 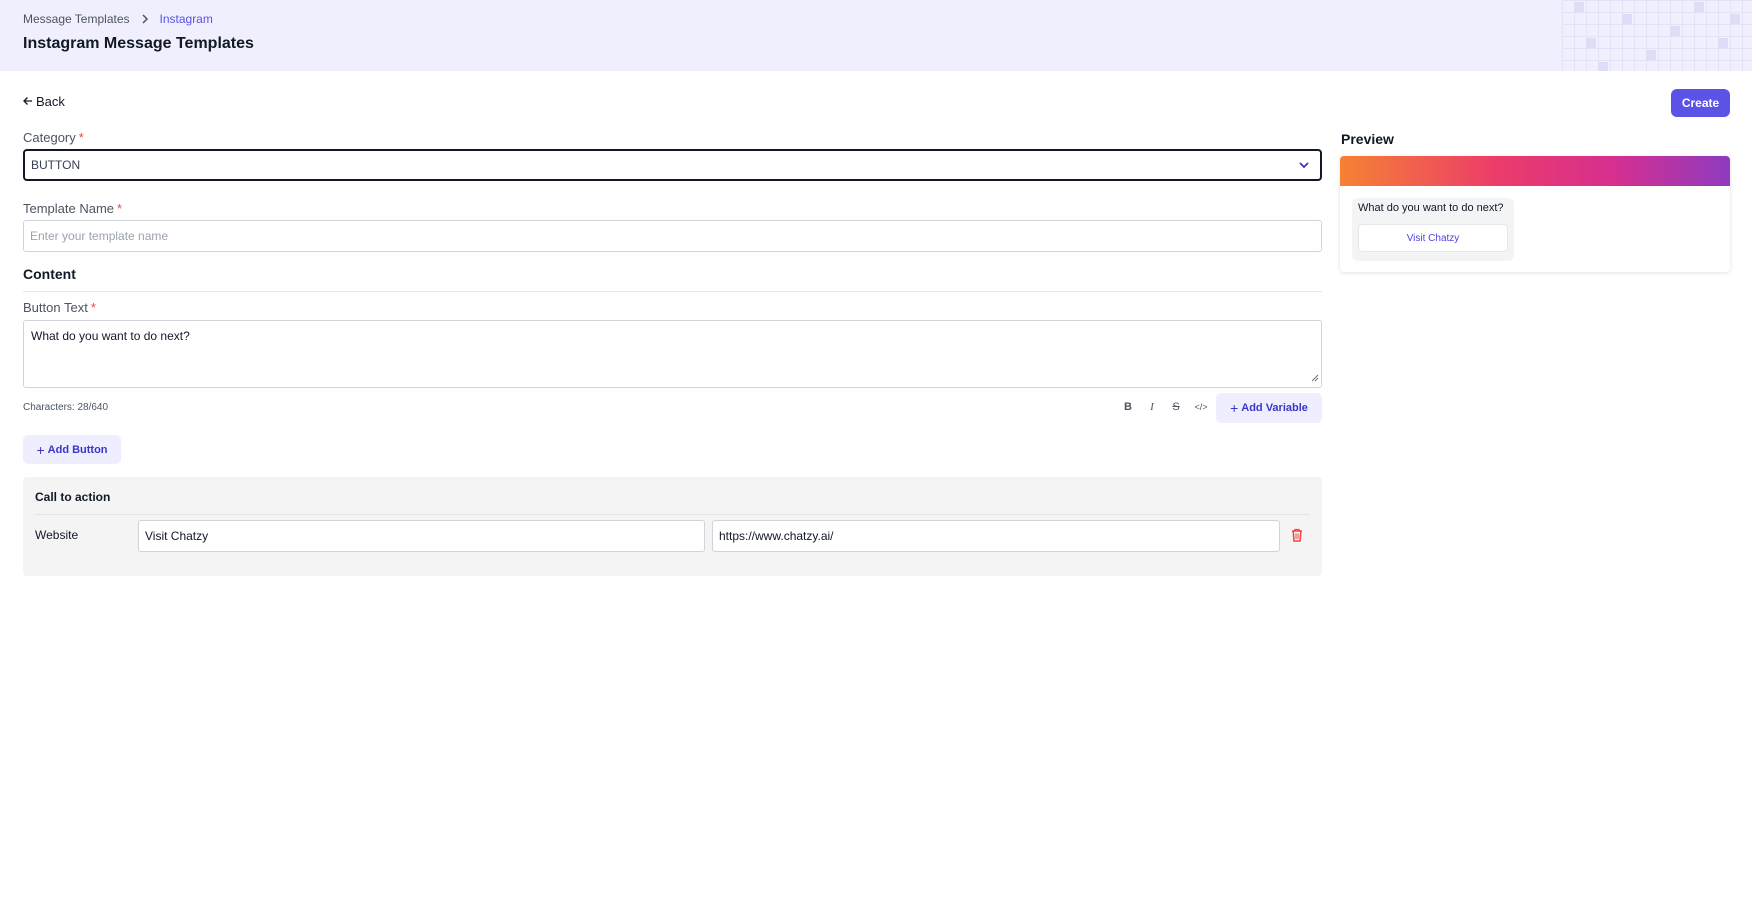 I want to click on italic-button: I, so click(x=1152, y=407).